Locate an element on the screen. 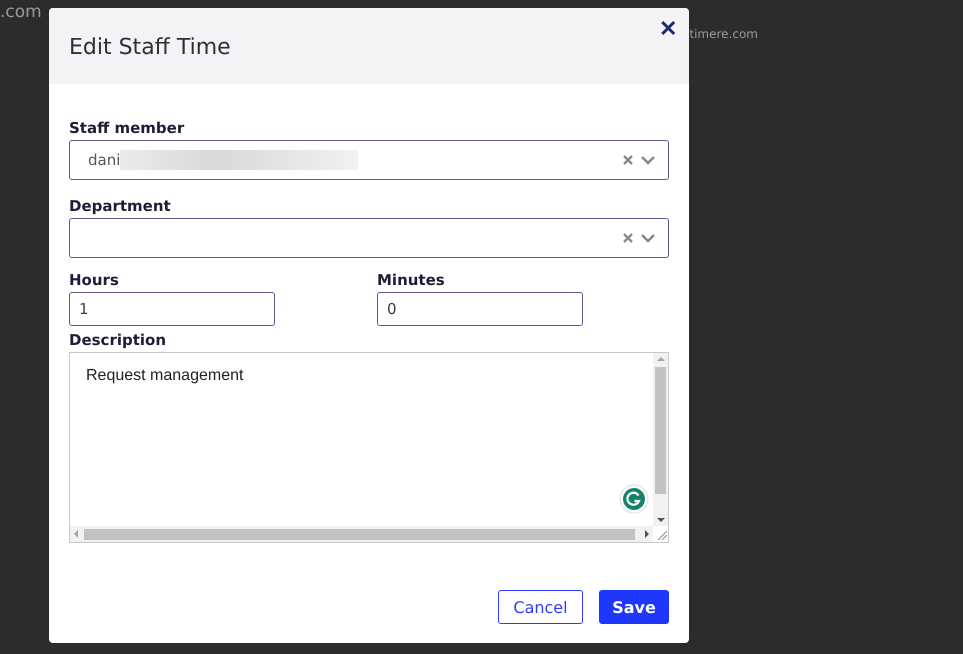 This screenshot has height=654, width=963. scroll-right-icon is located at coordinates (647, 534).